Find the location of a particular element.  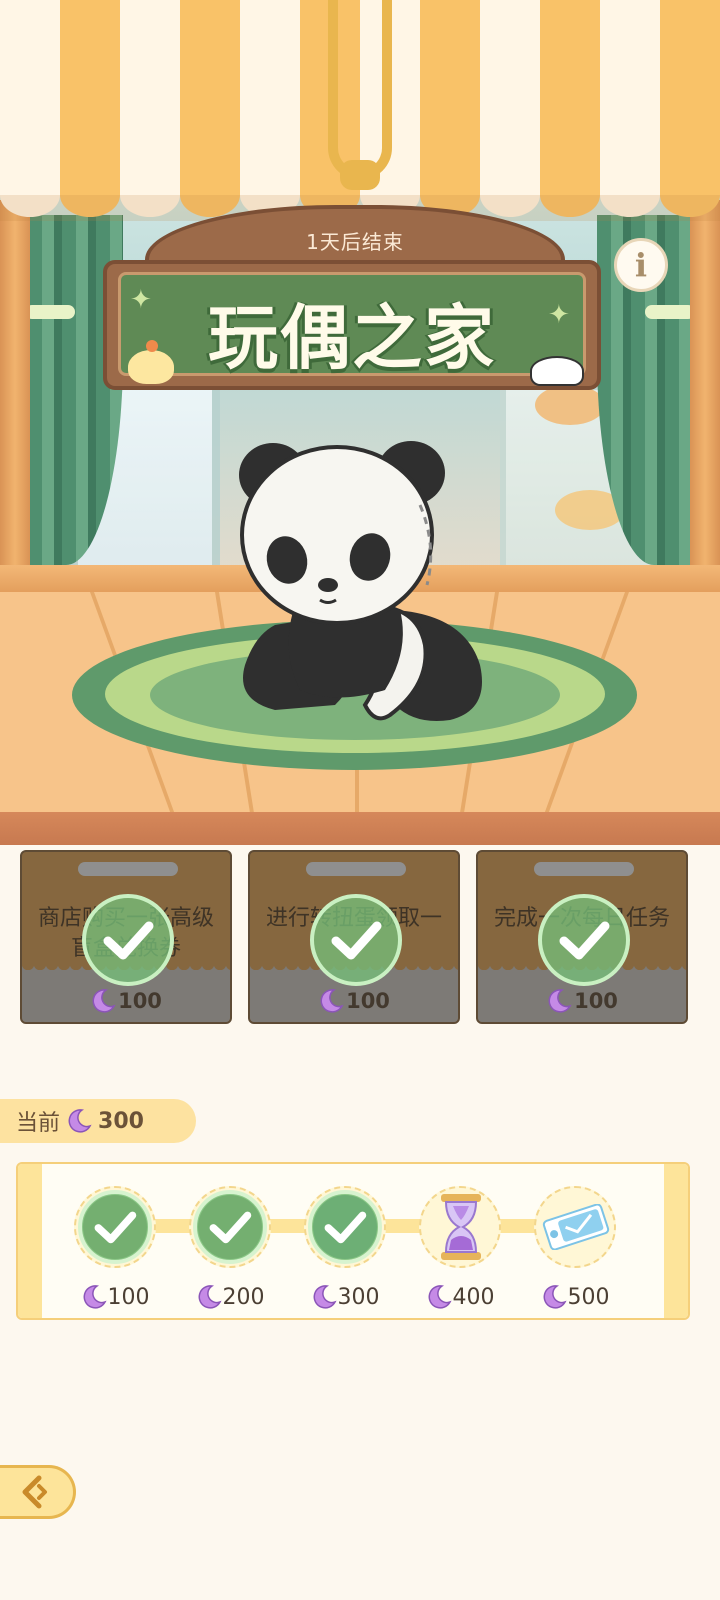

floor-edge is located at coordinates (360, 828).